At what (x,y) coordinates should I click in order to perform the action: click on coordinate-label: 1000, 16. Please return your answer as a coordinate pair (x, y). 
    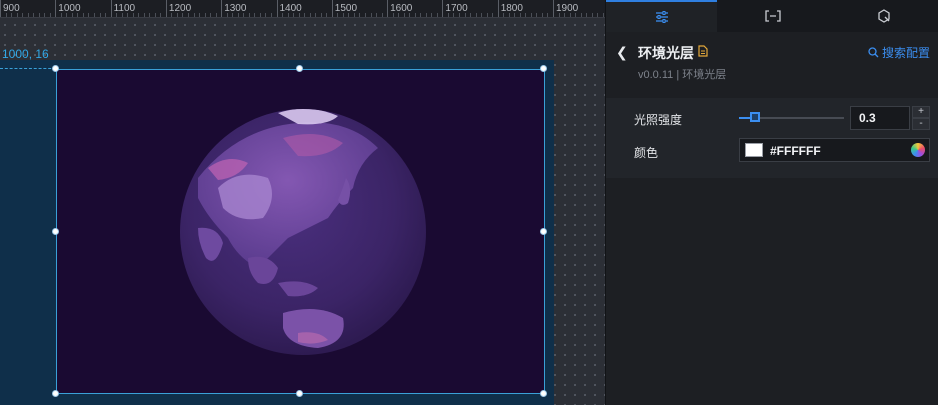
    Looking at the image, I should click on (25, 54).